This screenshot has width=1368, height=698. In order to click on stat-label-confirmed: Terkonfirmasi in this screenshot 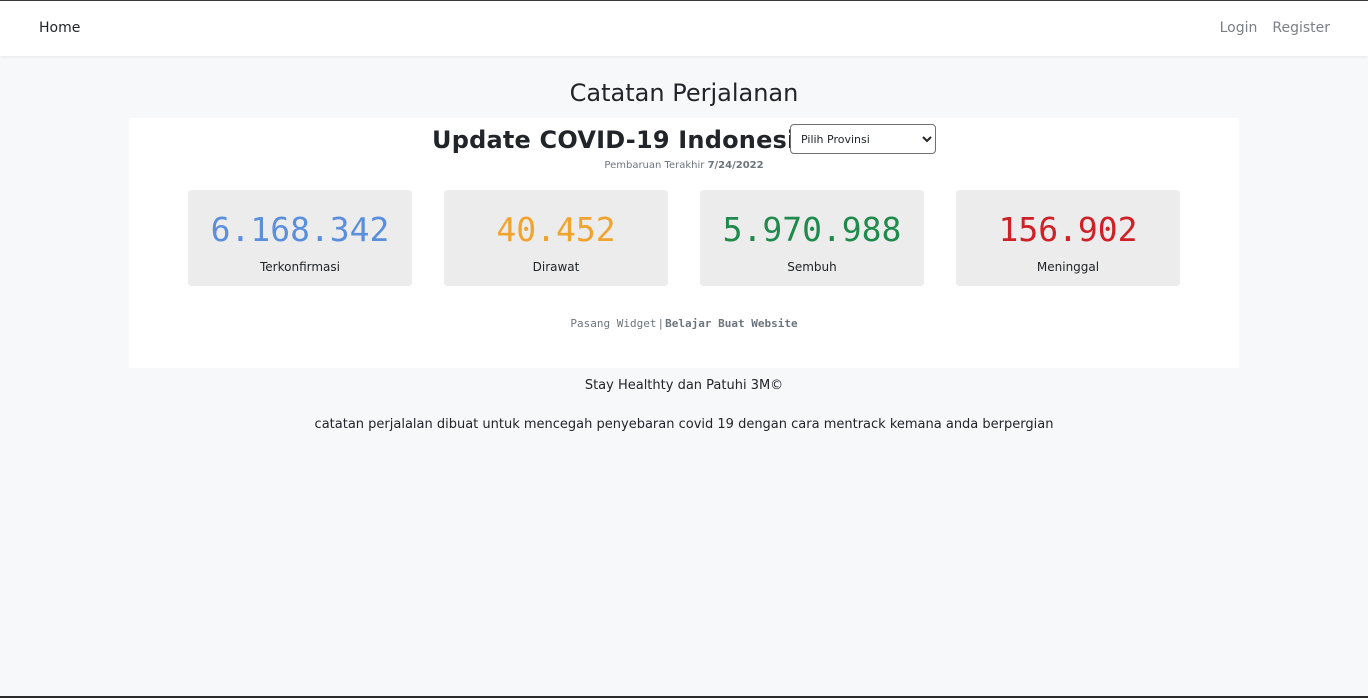, I will do `click(300, 267)`.